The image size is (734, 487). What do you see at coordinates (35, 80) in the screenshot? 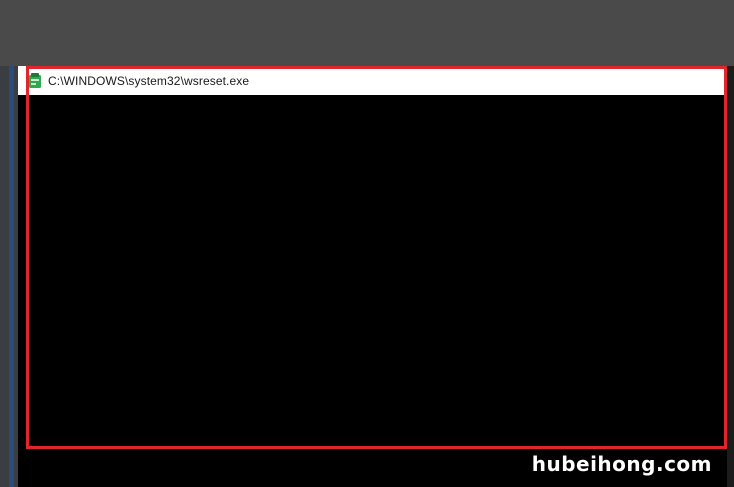
I see `console-app-icon` at bounding box center [35, 80].